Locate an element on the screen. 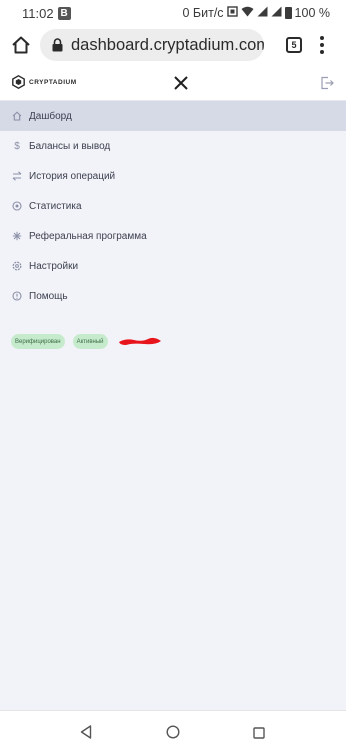  menu-item-label: Настройки is located at coordinates (54, 266).